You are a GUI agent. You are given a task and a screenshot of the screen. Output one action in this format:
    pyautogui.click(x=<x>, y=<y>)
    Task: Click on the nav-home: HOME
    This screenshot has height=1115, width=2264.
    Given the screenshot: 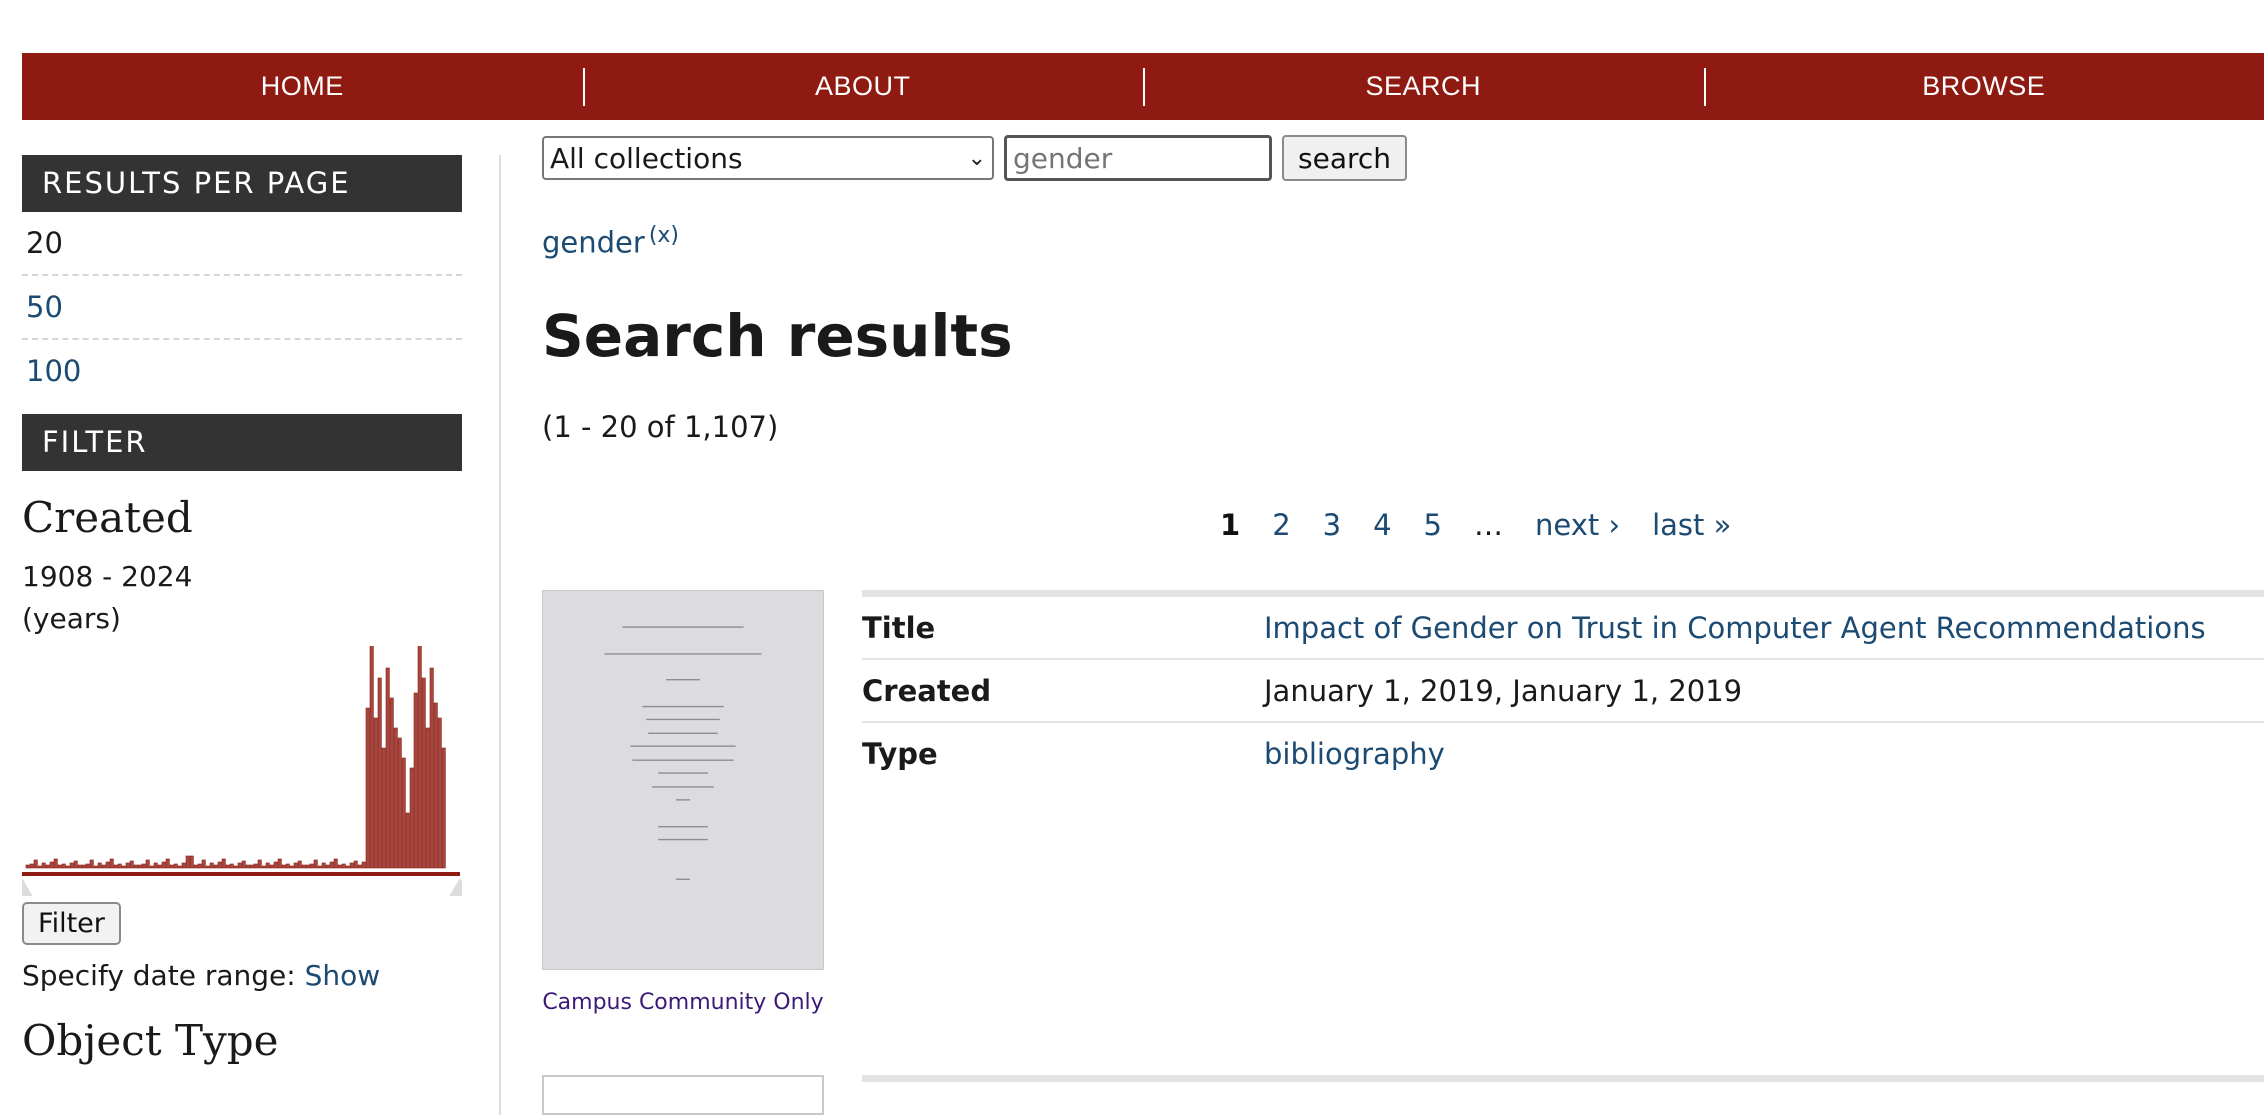 What is the action you would take?
    pyautogui.click(x=302, y=86)
    